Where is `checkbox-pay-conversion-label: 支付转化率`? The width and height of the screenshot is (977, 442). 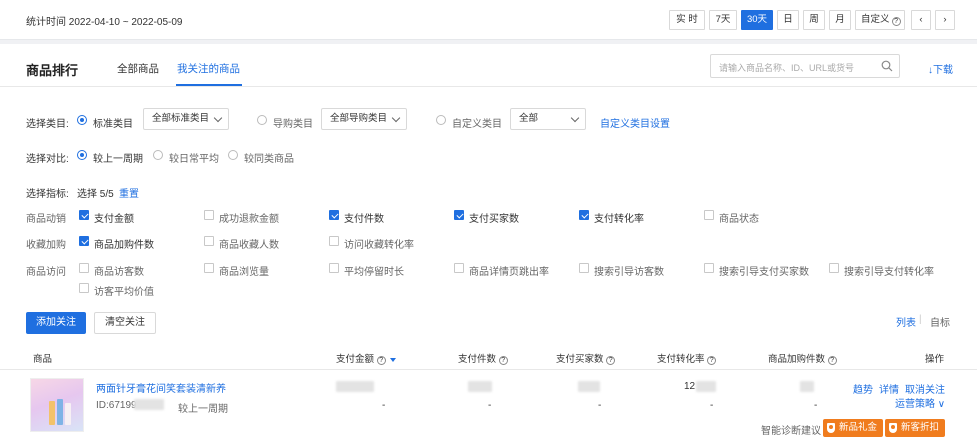
checkbox-pay-conversion-label: 支付转化率 is located at coordinates (619, 219).